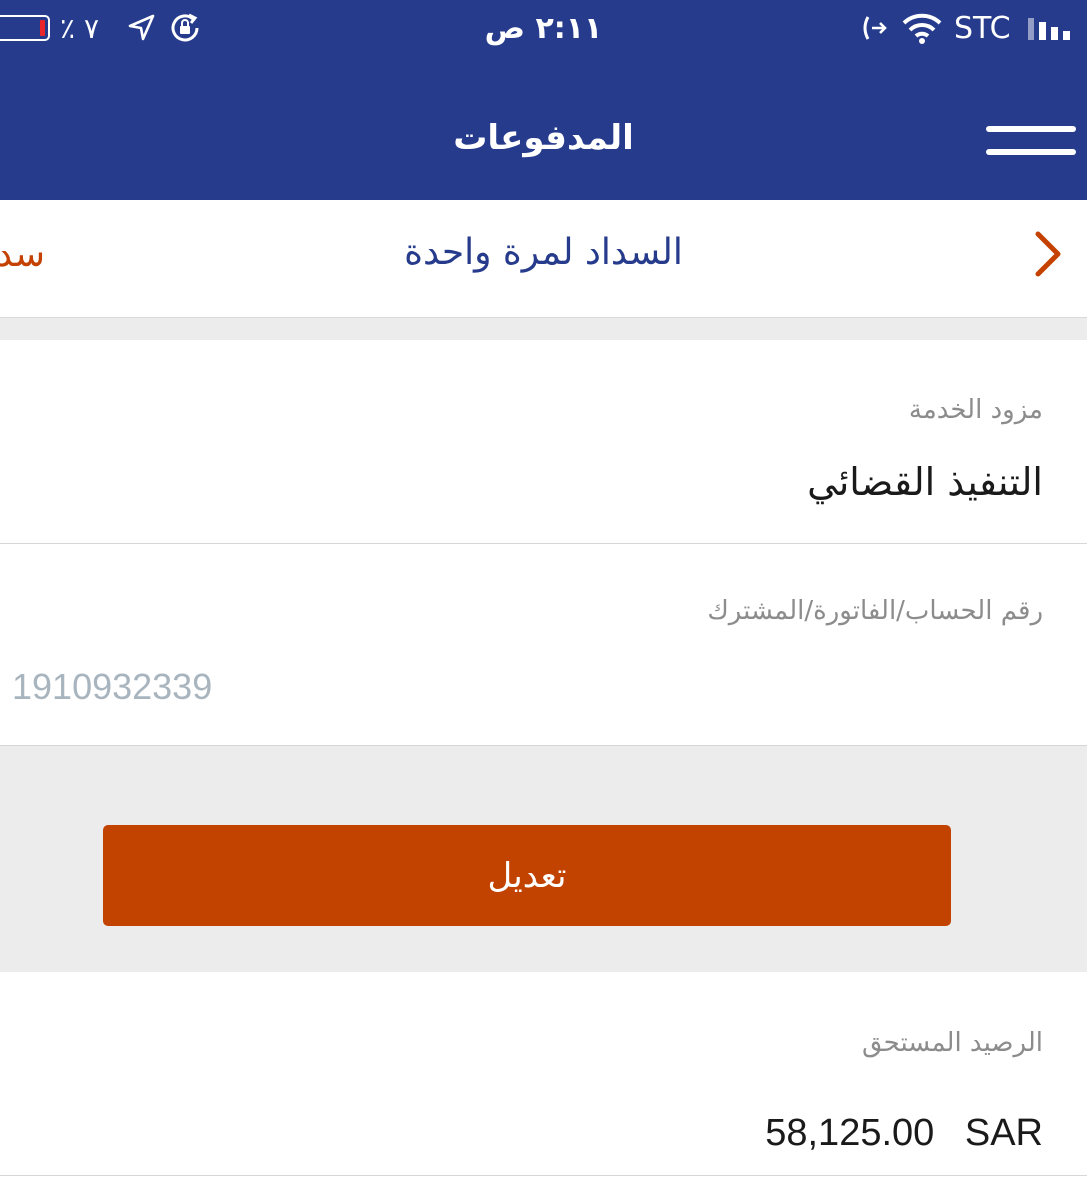  What do you see at coordinates (875, 611) in the screenshot?
I see `account-number-label: رقم الحساب/الفاتورة/المشترك` at bounding box center [875, 611].